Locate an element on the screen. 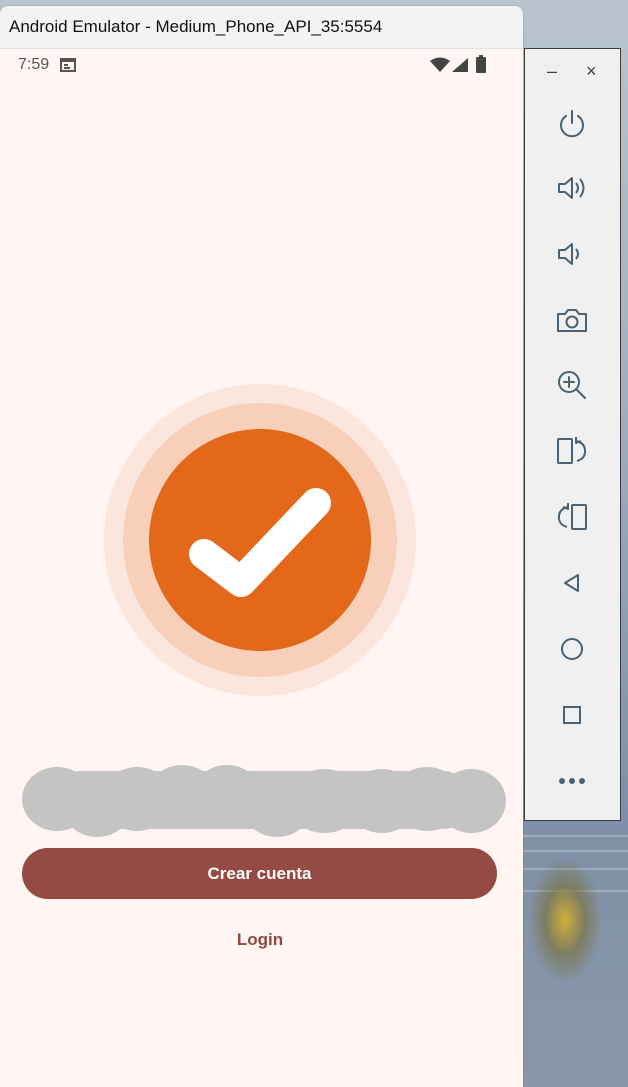  more-icon is located at coordinates (572, 781).